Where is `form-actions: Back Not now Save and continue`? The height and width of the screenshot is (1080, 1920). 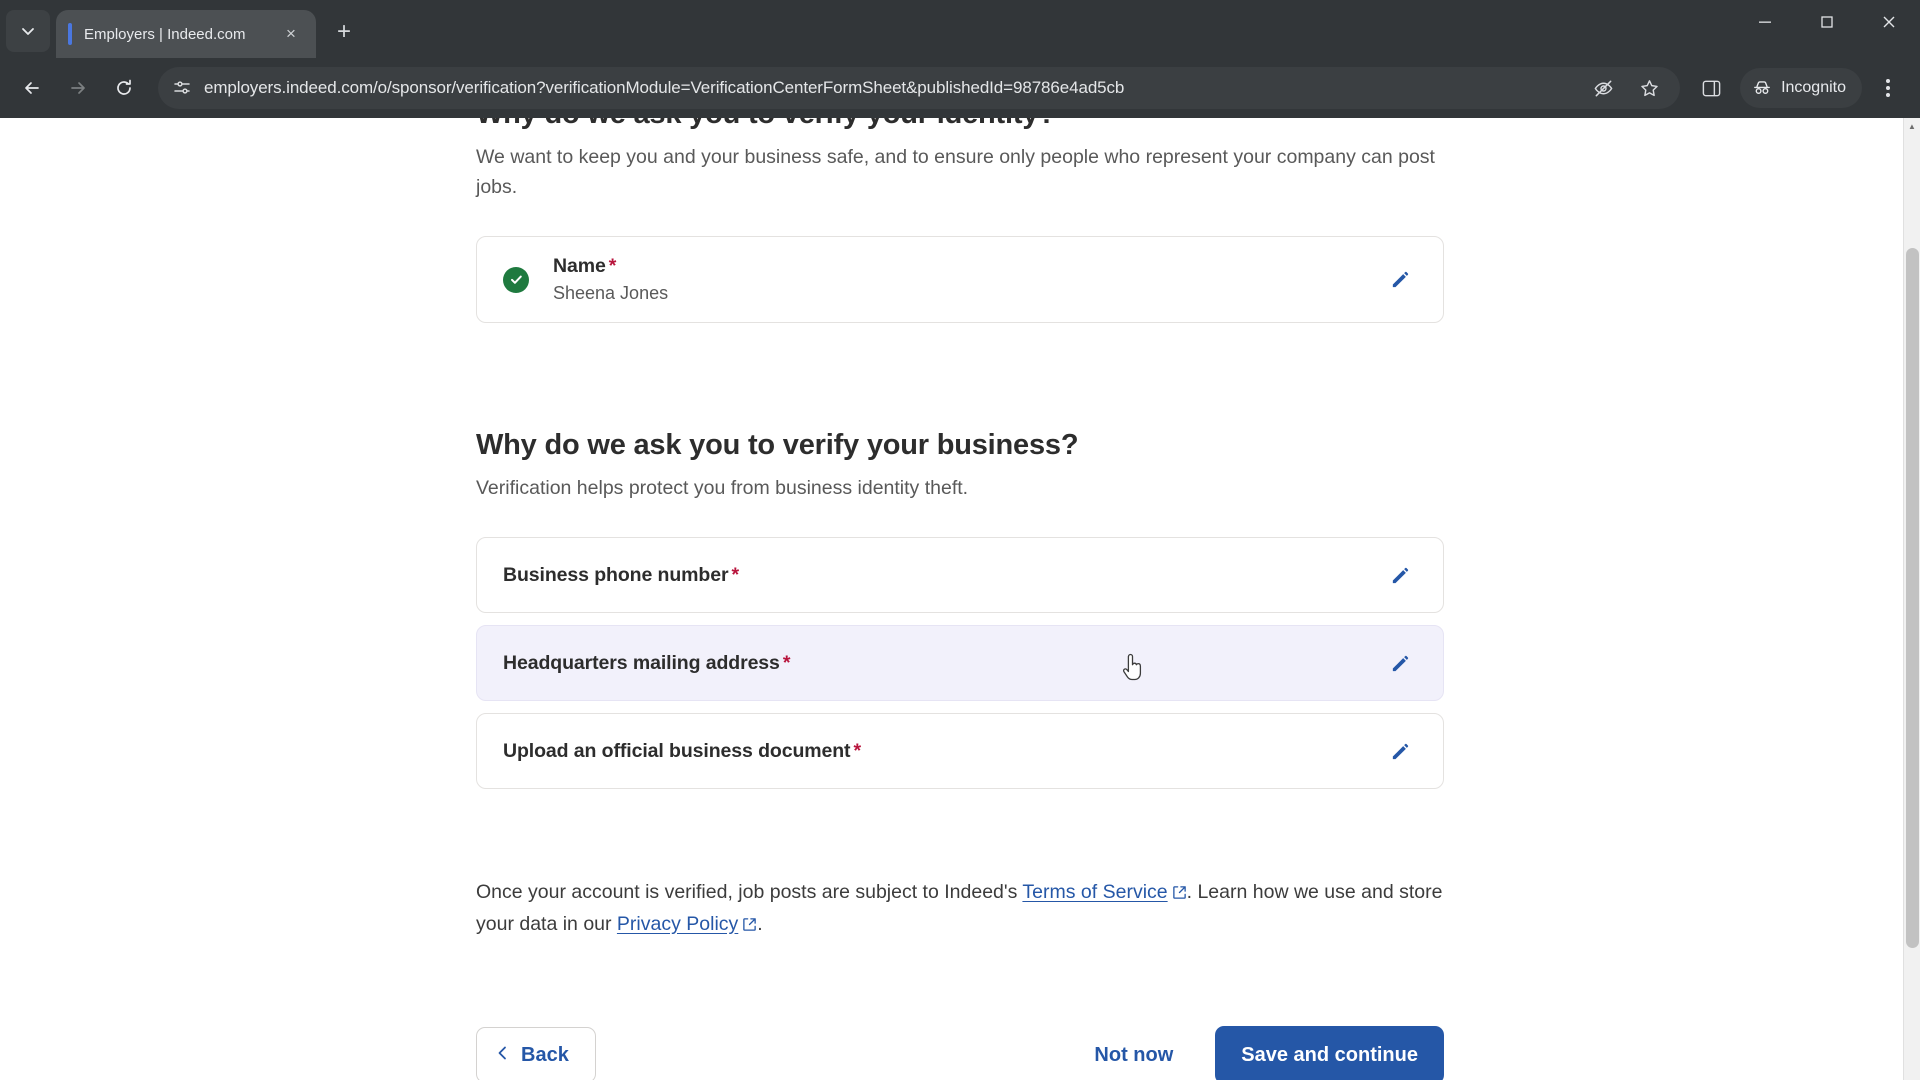
form-actions: Back Not now Save and continue is located at coordinates (960, 1053).